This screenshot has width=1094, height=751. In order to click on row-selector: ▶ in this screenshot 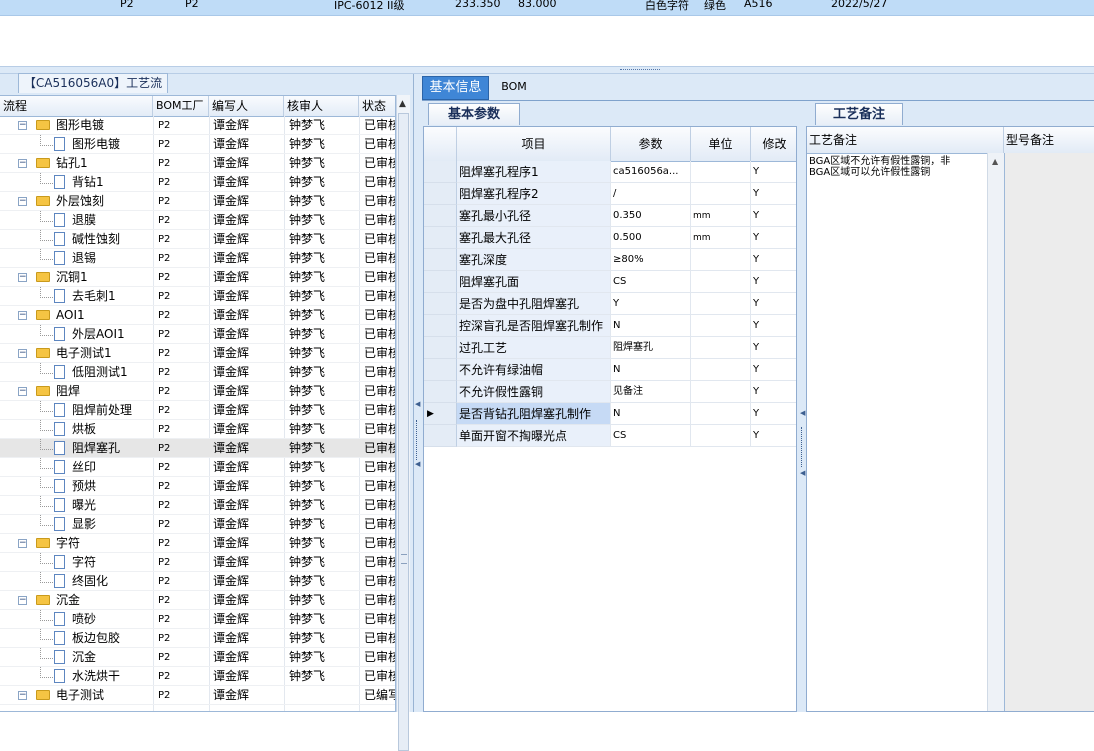, I will do `click(440, 414)`.